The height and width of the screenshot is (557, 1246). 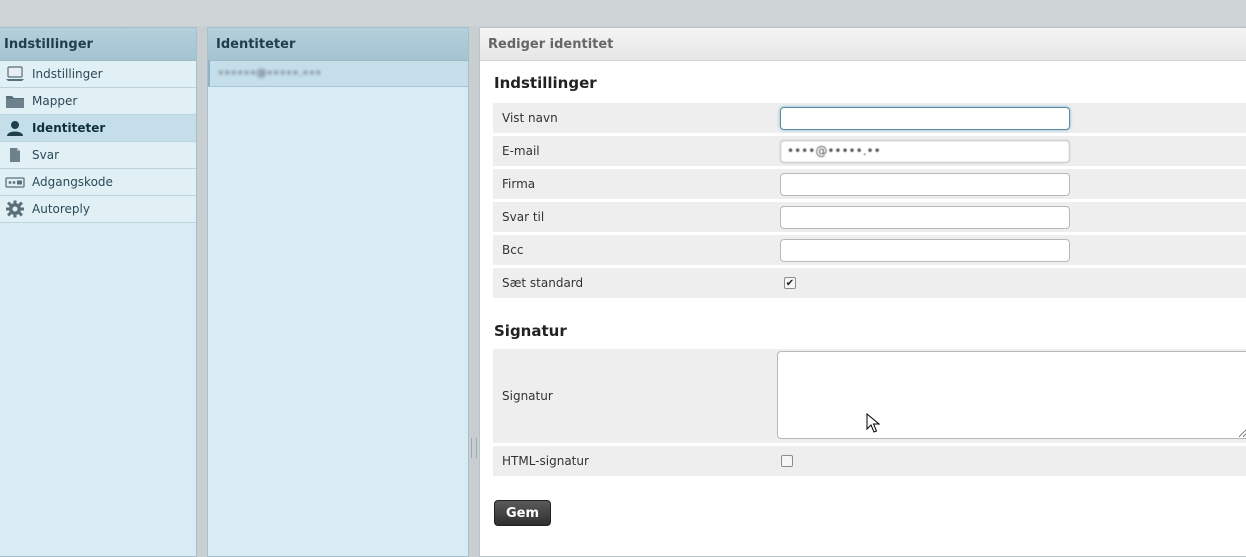 What do you see at coordinates (521, 151) in the screenshot?
I see `email-label: E-mail` at bounding box center [521, 151].